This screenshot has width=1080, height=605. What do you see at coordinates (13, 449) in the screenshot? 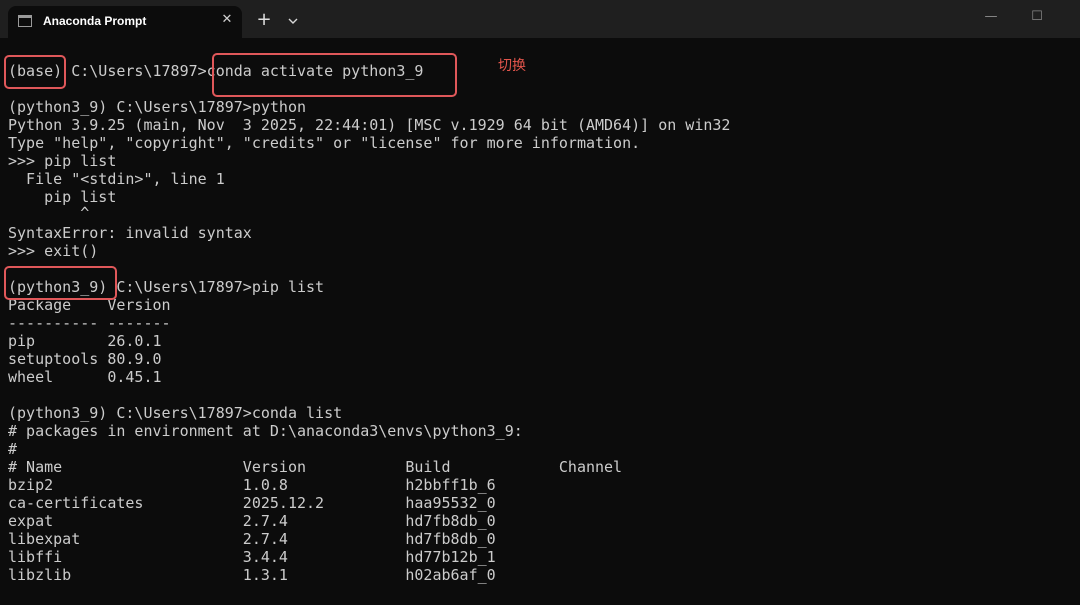
I see `terminal-line: #` at bounding box center [13, 449].